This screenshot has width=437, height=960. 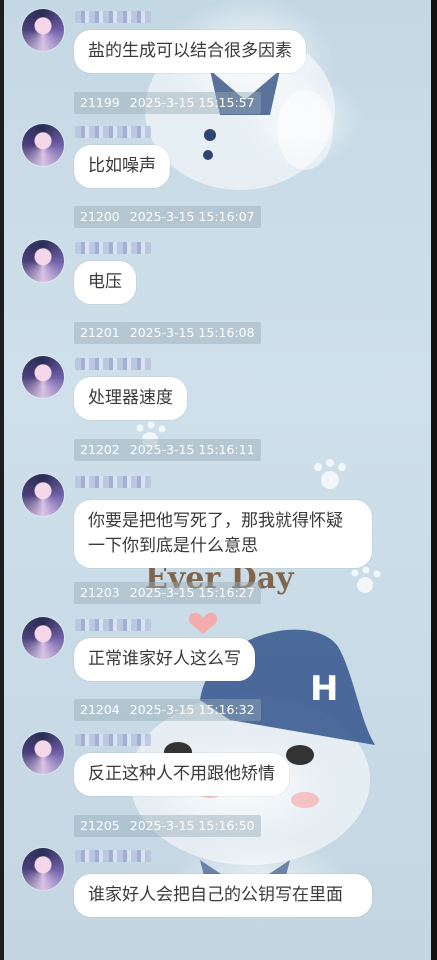 What do you see at coordinates (100, 825) in the screenshot?
I see `message-id: 21205` at bounding box center [100, 825].